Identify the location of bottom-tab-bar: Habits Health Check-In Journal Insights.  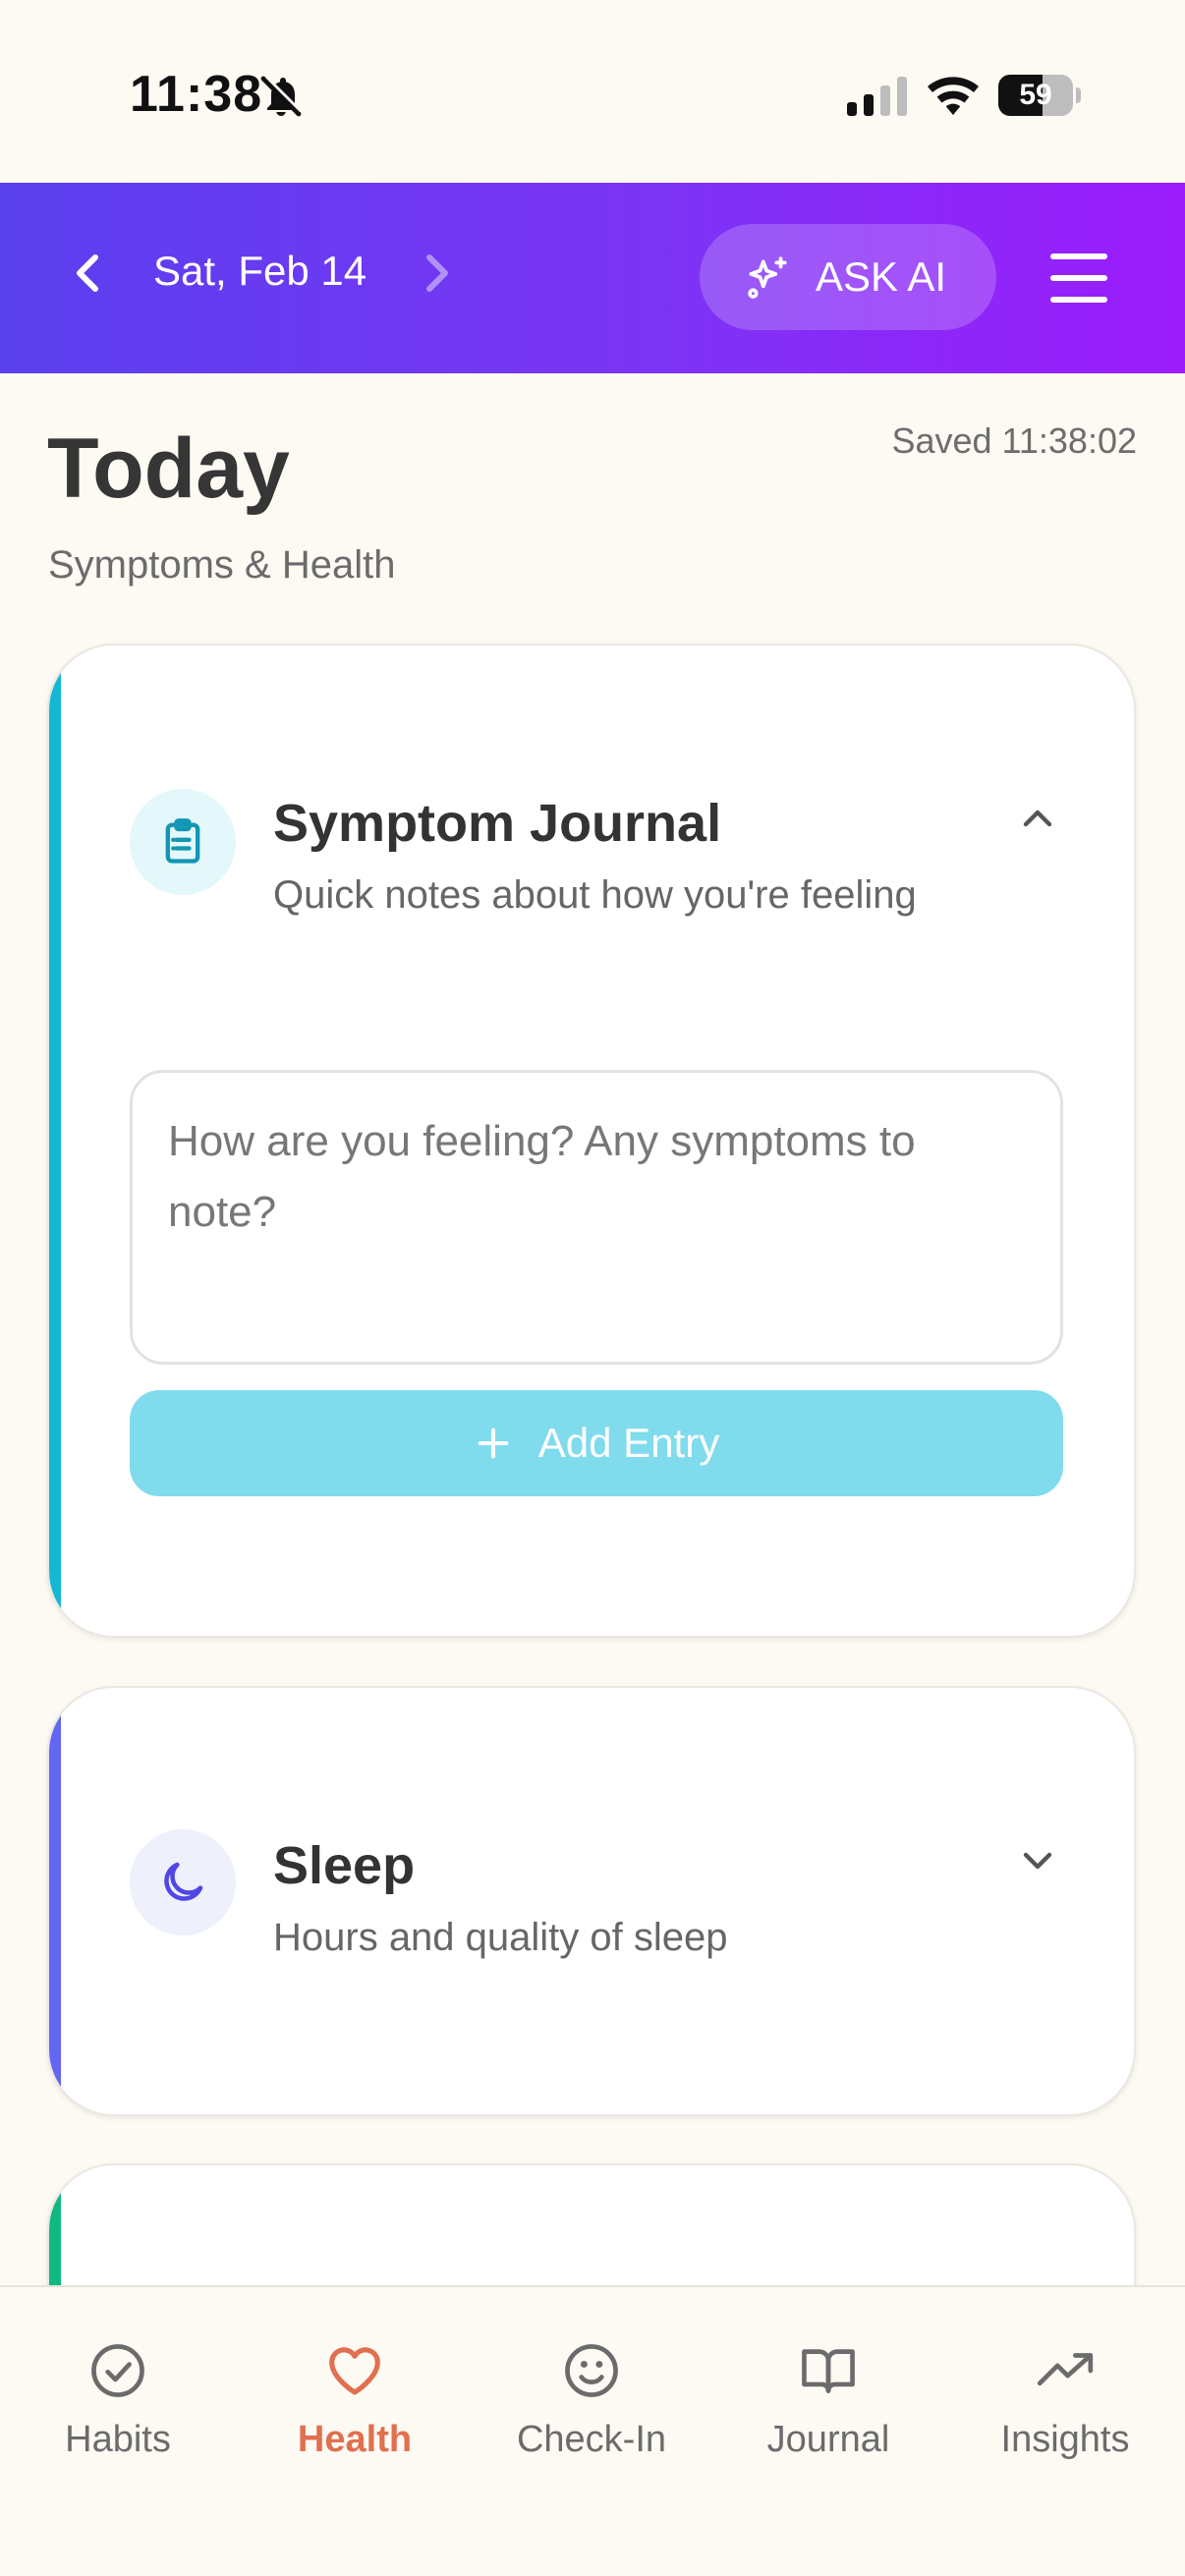
(592, 2430).